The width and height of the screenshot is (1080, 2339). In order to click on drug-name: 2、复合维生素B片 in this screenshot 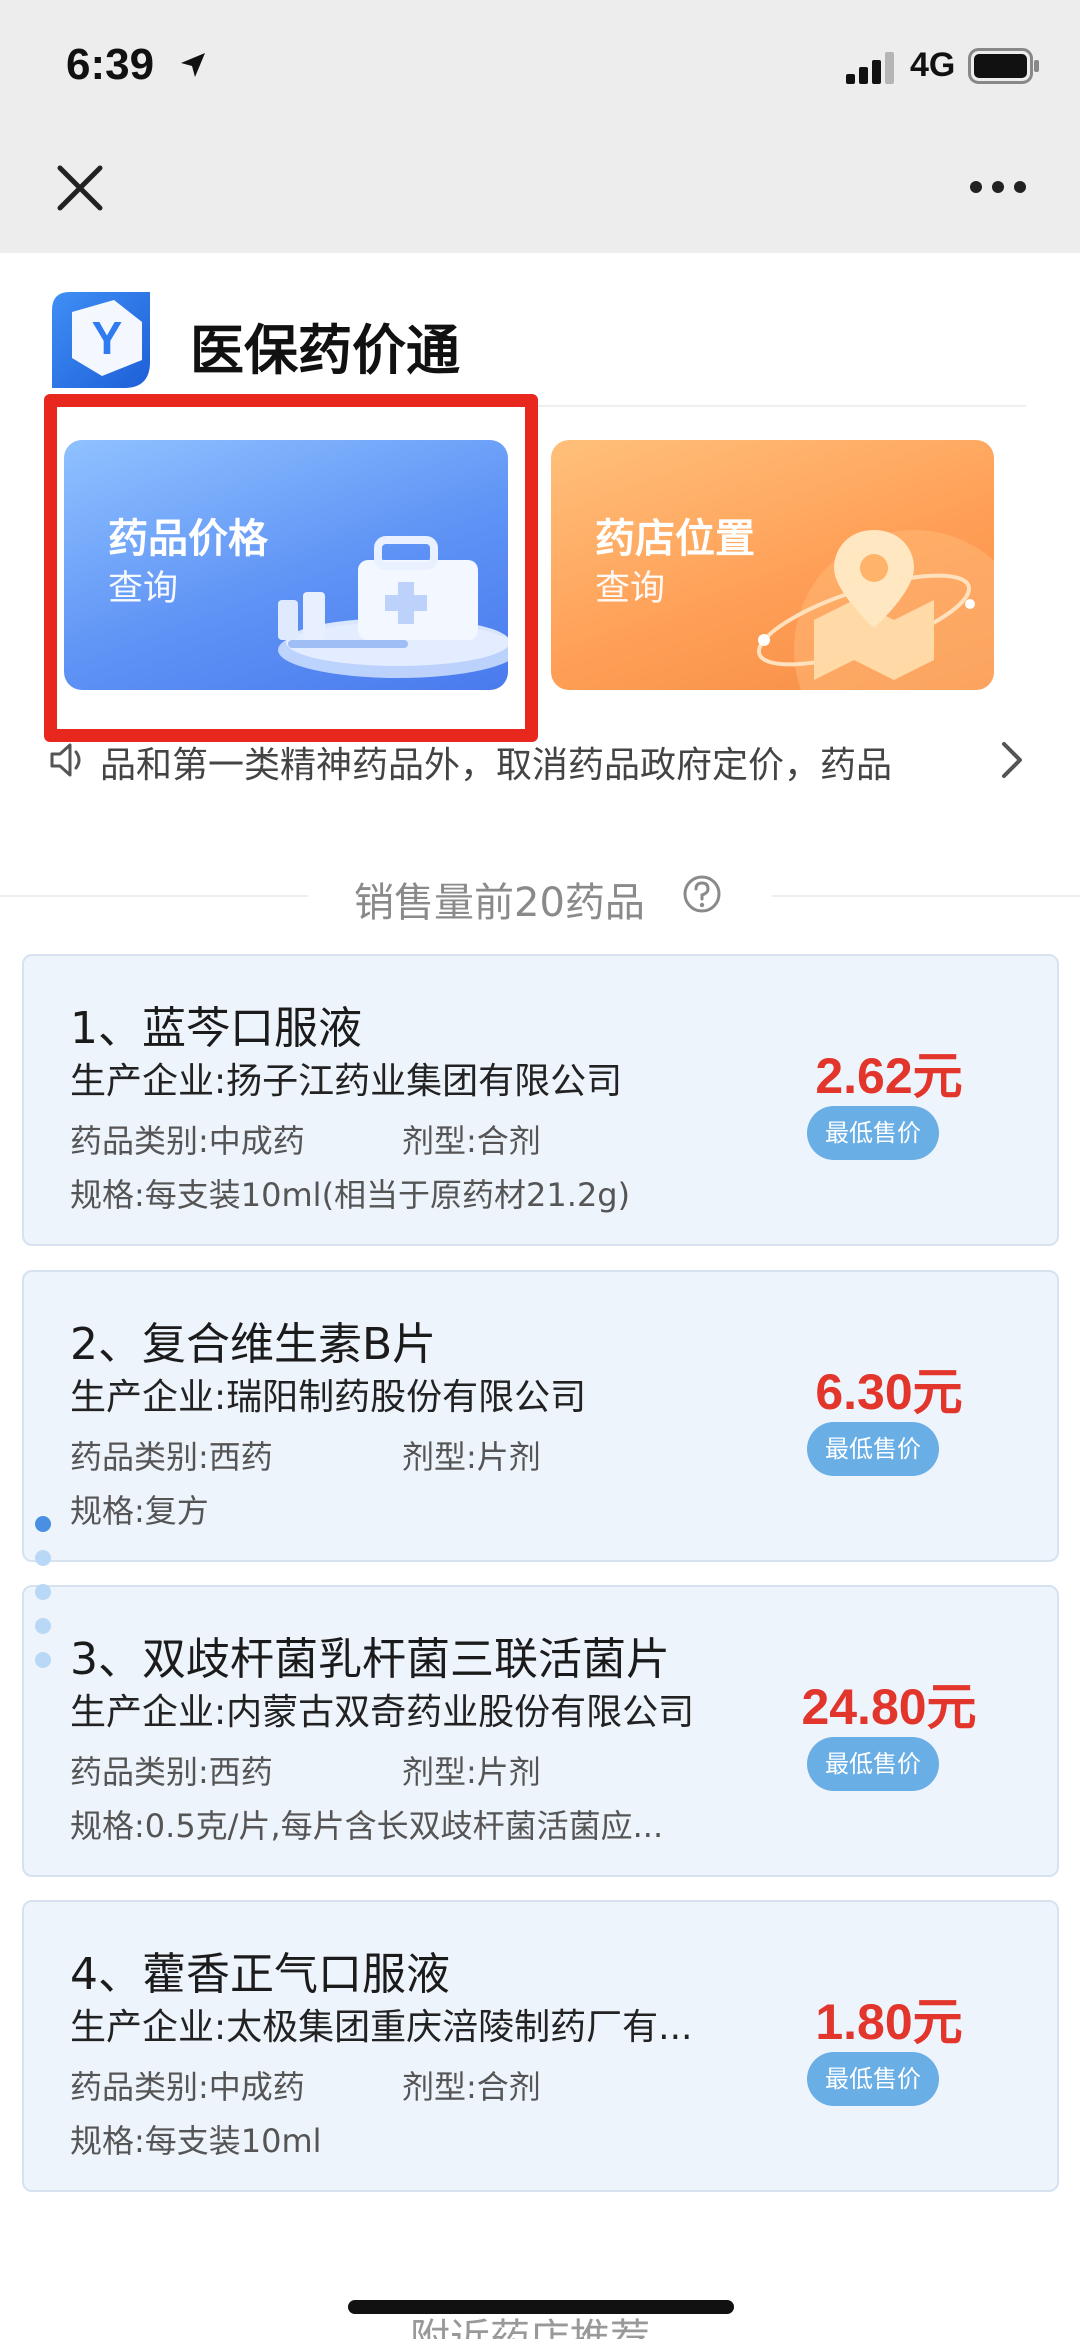, I will do `click(253, 1344)`.